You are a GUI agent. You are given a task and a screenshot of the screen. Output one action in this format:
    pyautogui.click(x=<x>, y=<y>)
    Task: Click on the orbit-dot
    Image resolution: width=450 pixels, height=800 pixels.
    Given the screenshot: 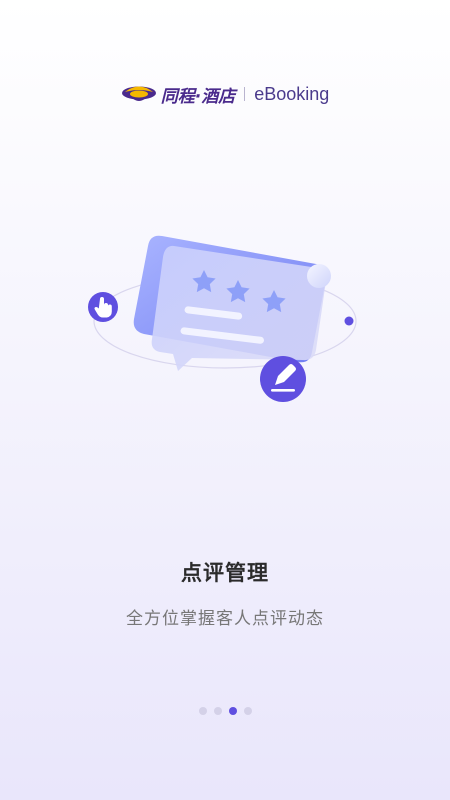 What is the action you would take?
    pyautogui.click(x=349, y=321)
    